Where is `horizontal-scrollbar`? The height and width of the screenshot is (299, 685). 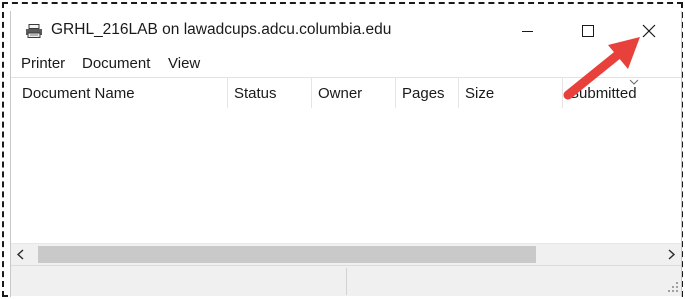
horizontal-scrollbar is located at coordinates (346, 254).